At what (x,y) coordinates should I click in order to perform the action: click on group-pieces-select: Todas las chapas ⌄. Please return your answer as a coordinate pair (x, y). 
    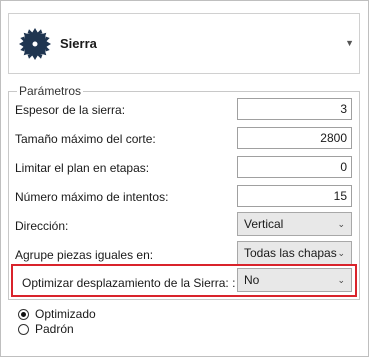
    Looking at the image, I should click on (294, 253).